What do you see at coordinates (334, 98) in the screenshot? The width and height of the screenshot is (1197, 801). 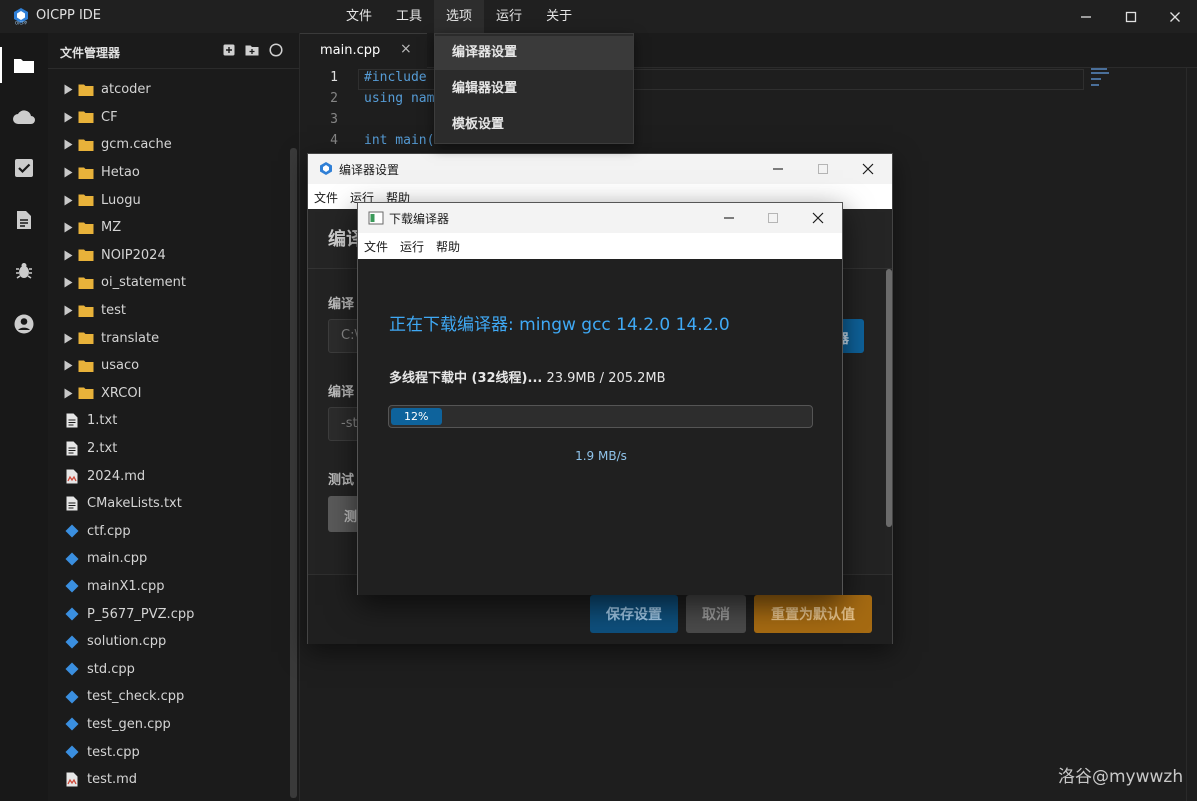 I see `line-number: 2` at bounding box center [334, 98].